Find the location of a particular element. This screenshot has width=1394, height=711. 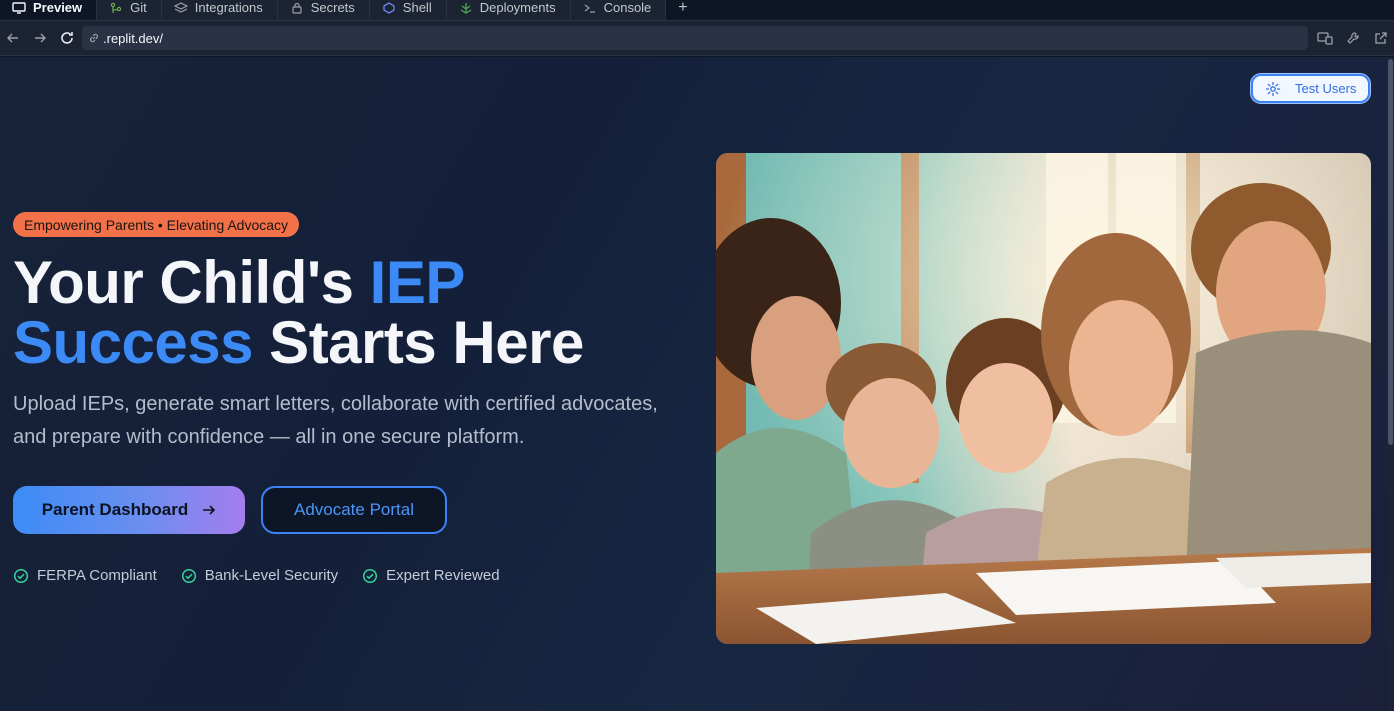

tab-shell: Shell is located at coordinates (408, 10).